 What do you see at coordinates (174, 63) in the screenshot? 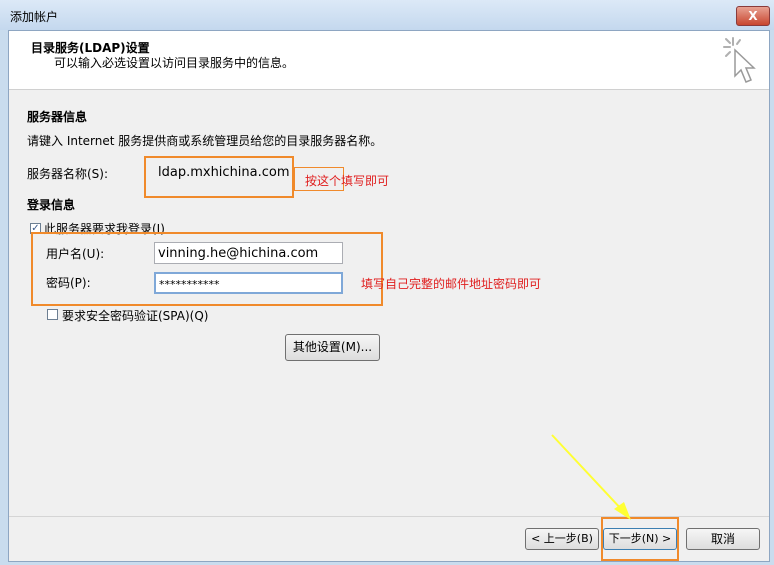
I see `page-subtitle: 可以输入必选设置以访问目录服务中的信息。` at bounding box center [174, 63].